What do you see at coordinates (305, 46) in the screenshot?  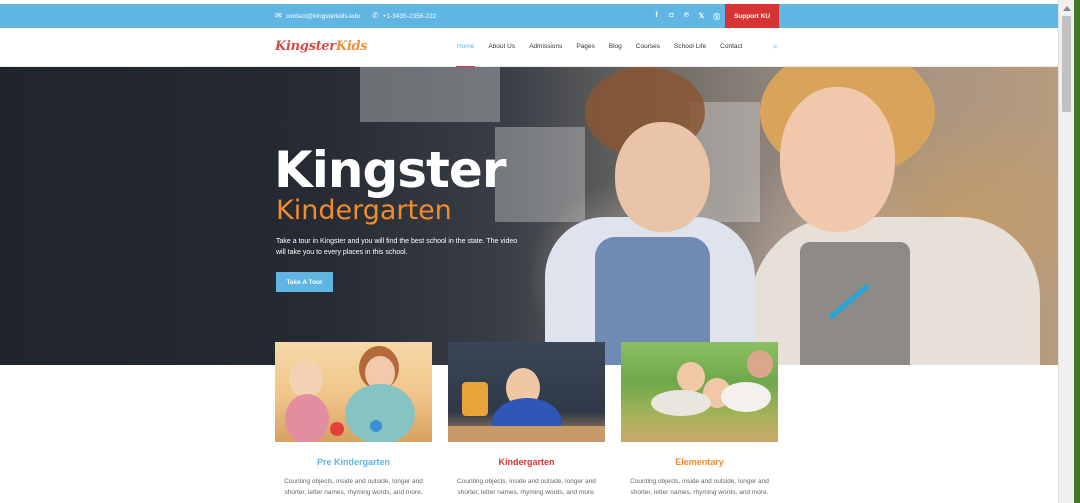 I see `logo-text-part1: Kingster` at bounding box center [305, 46].